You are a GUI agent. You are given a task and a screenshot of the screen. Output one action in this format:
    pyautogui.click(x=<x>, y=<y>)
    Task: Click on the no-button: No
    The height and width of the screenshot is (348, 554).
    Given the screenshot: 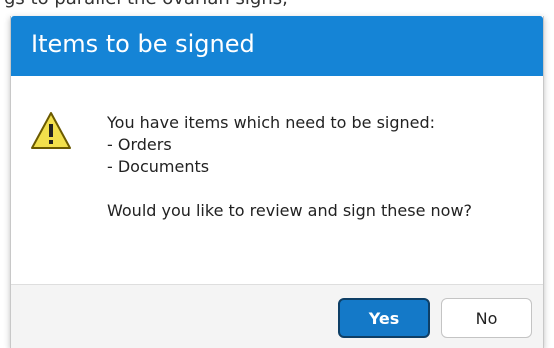 What is the action you would take?
    pyautogui.click(x=486, y=318)
    